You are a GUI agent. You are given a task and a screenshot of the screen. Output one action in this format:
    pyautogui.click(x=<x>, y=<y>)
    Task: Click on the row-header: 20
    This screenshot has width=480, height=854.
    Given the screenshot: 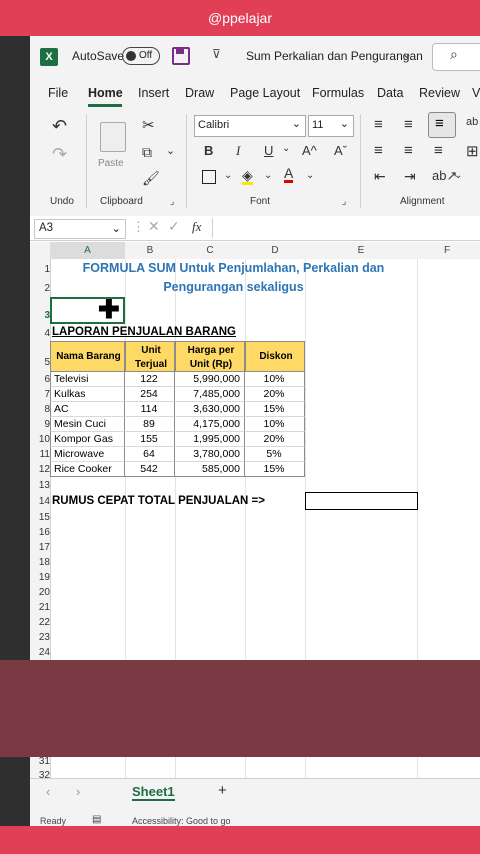 What is the action you would take?
    pyautogui.click(x=40, y=592)
    